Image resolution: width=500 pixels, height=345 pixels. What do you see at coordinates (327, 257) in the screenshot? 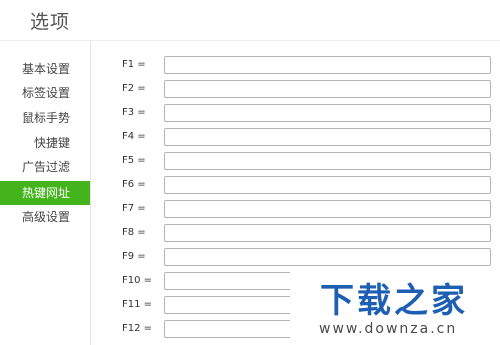
I see `hotkey-url-input-f9` at bounding box center [327, 257].